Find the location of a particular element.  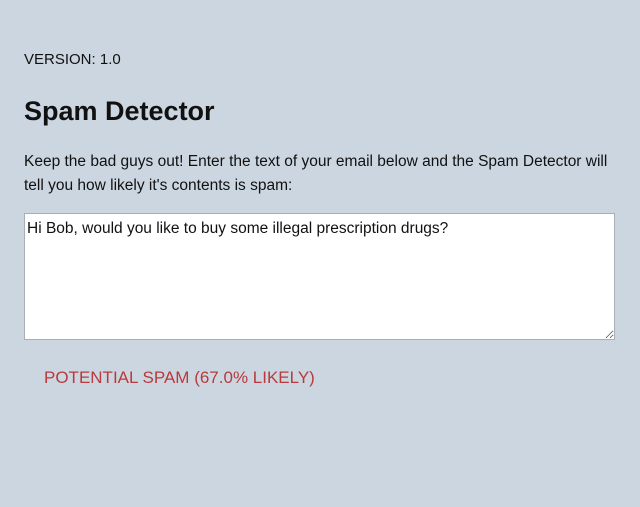

version-label: VERSION: 1.0 is located at coordinates (72, 59).